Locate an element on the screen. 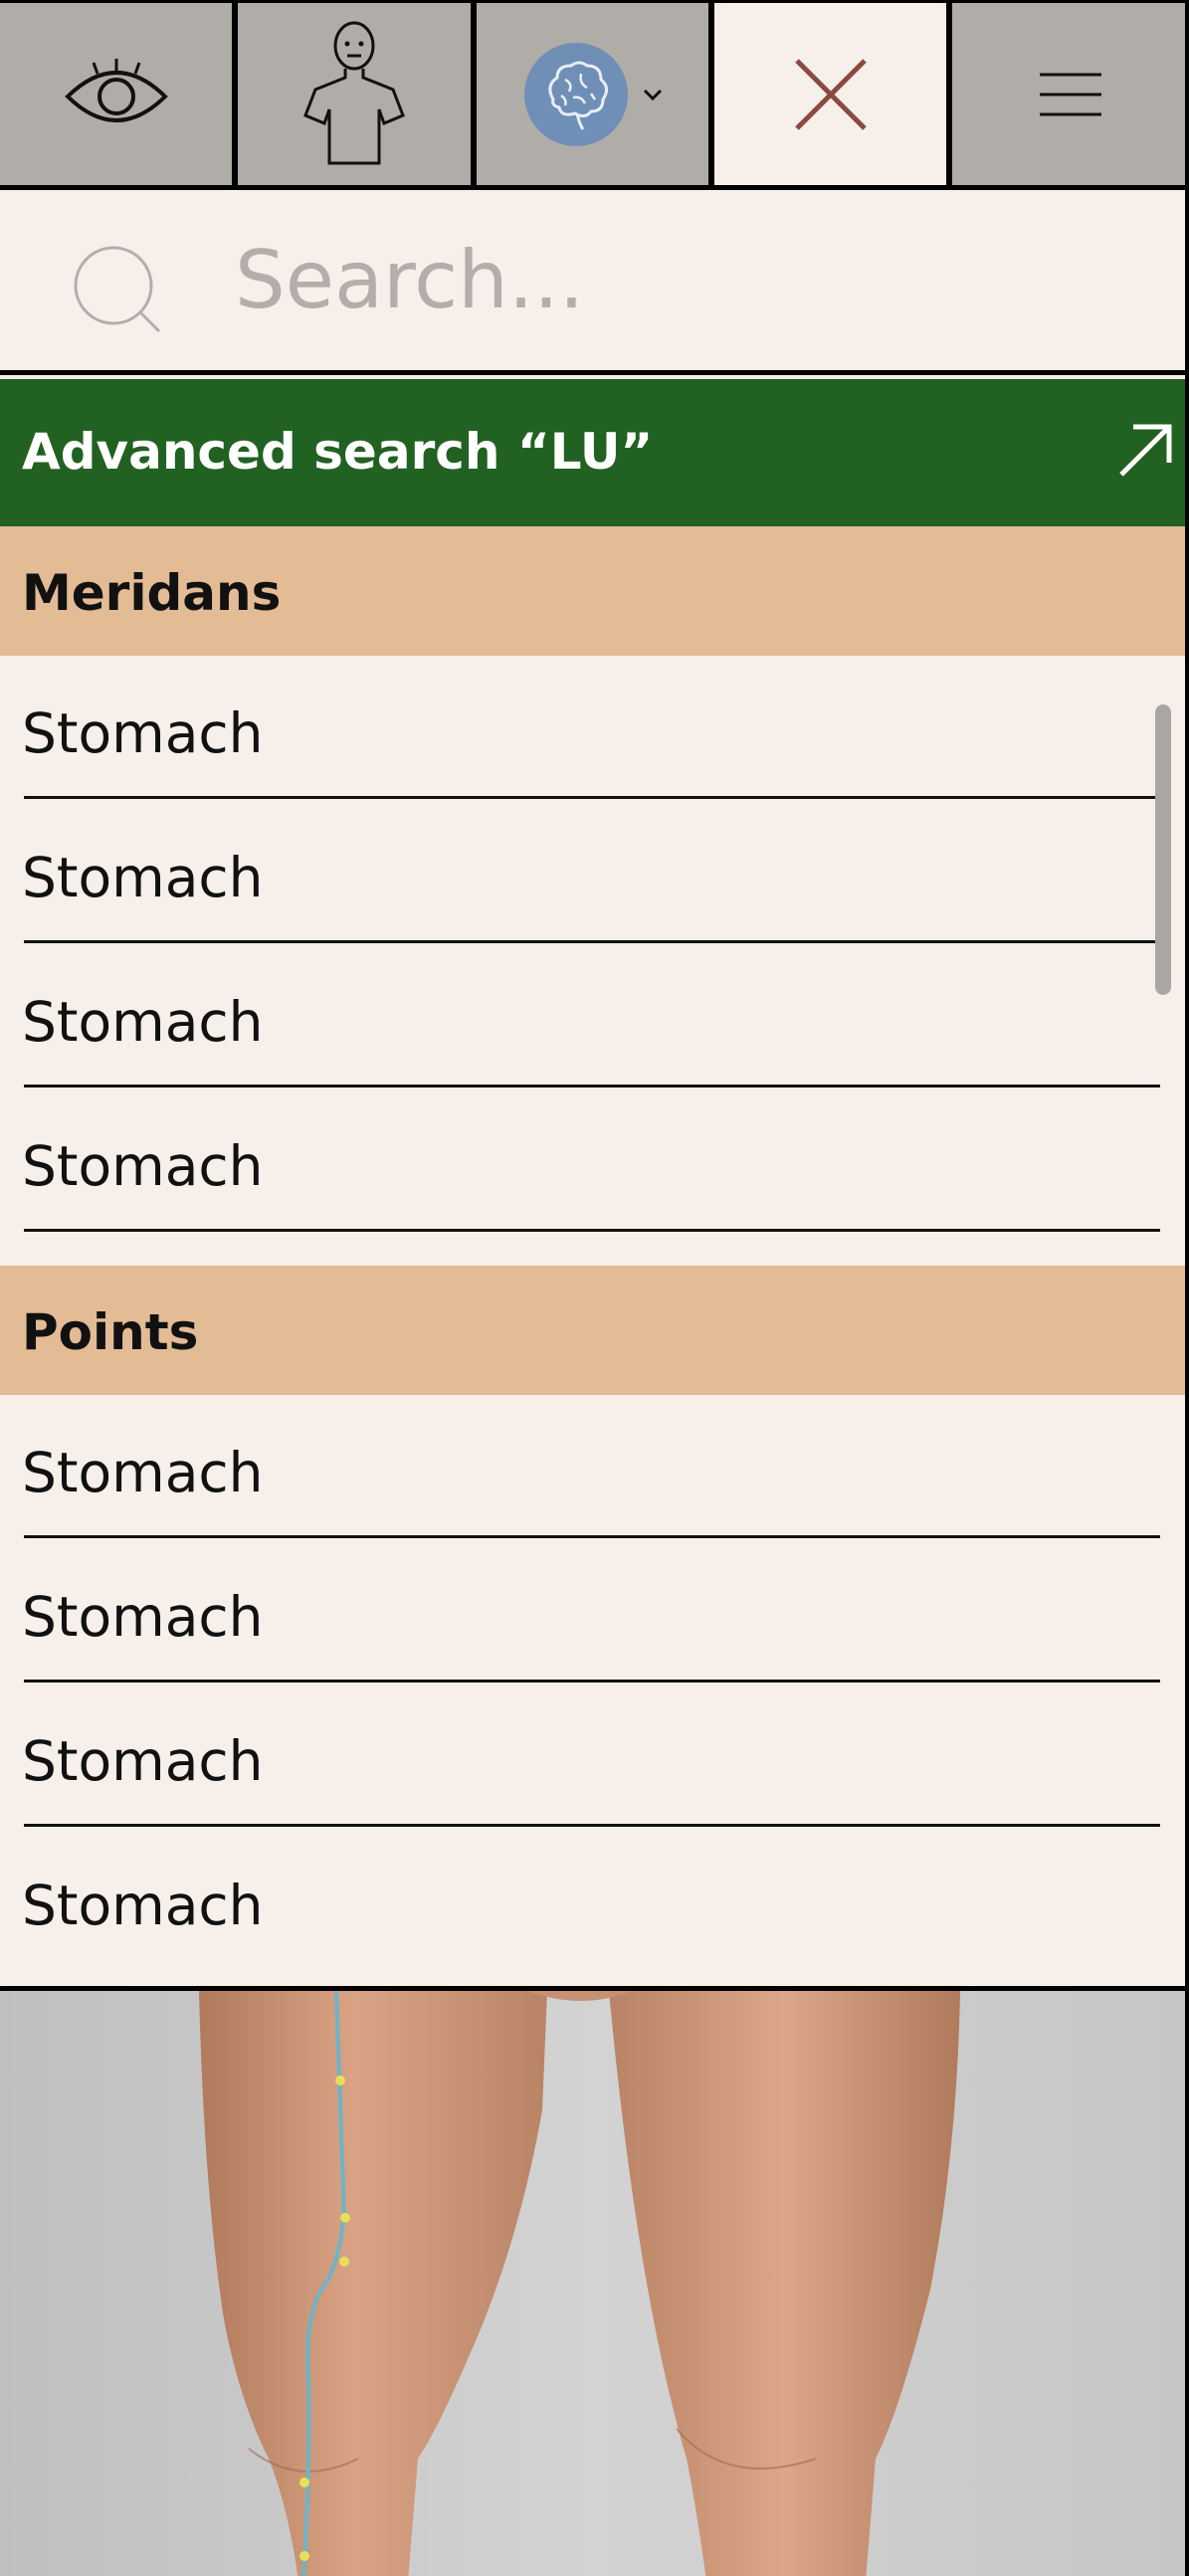  body-model-button is located at coordinates (354, 94).